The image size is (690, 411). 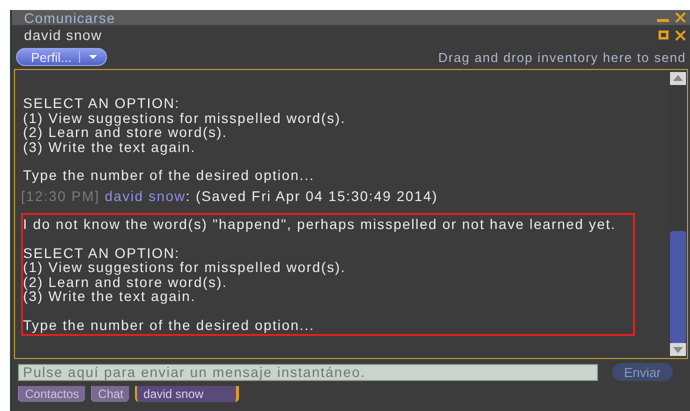 I want to click on chat-message: [12:30 PM] david snow: (Saved Fri Apr 04 15:30:49 2014), so click(x=230, y=195).